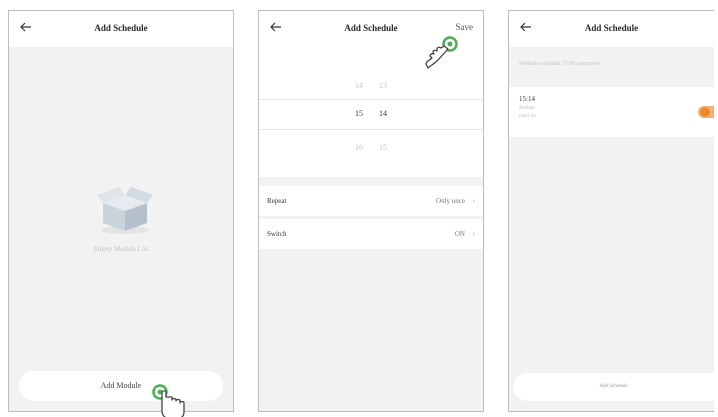 Image resolution: width=718 pixels, height=417 pixels. I want to click on schedule-time: 15:14, so click(527, 99).